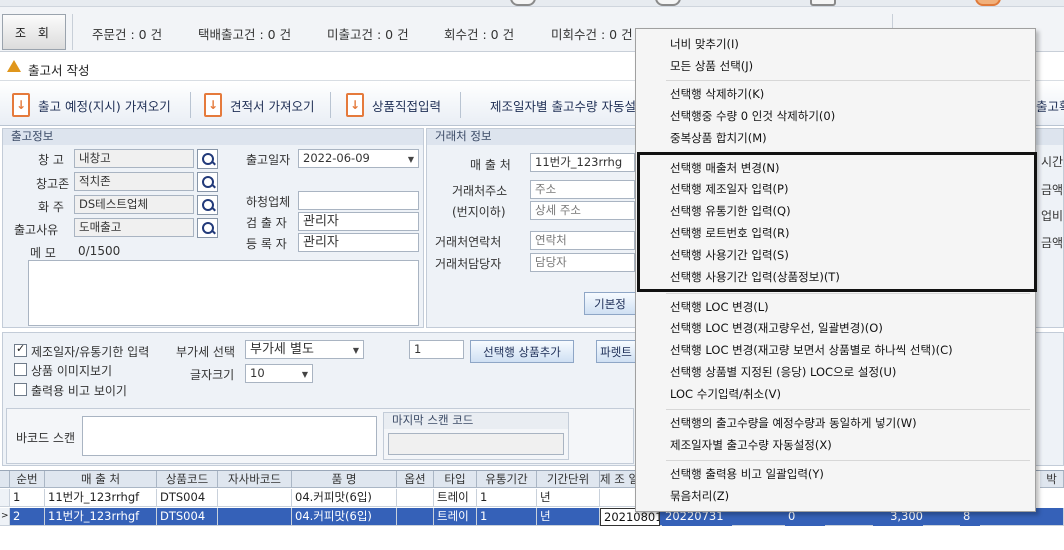 Image resolution: width=1064 pixels, height=550 pixels. I want to click on row-header-col, so click(5, 479).